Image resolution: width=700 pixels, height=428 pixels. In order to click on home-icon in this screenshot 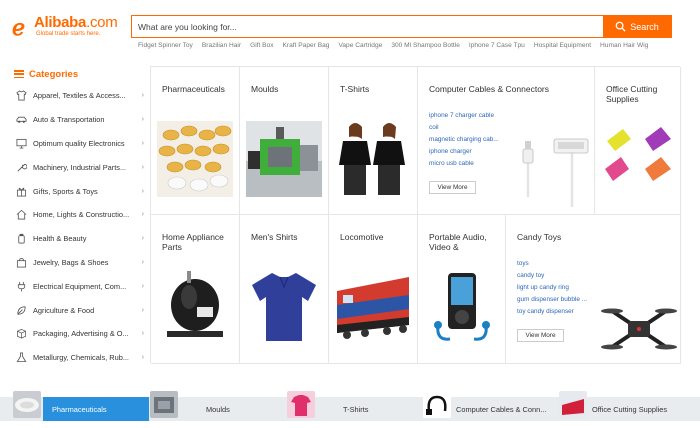, I will do `click(21, 215)`.